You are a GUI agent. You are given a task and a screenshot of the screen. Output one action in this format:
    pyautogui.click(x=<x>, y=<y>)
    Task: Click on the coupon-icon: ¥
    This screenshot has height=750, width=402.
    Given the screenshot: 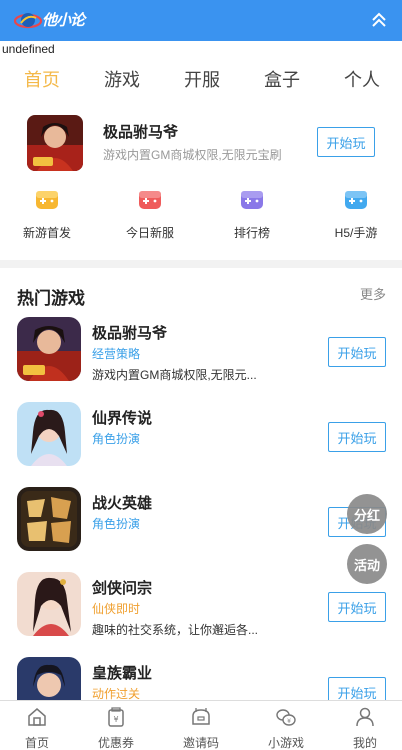 What is the action you would take?
    pyautogui.click(x=116, y=717)
    